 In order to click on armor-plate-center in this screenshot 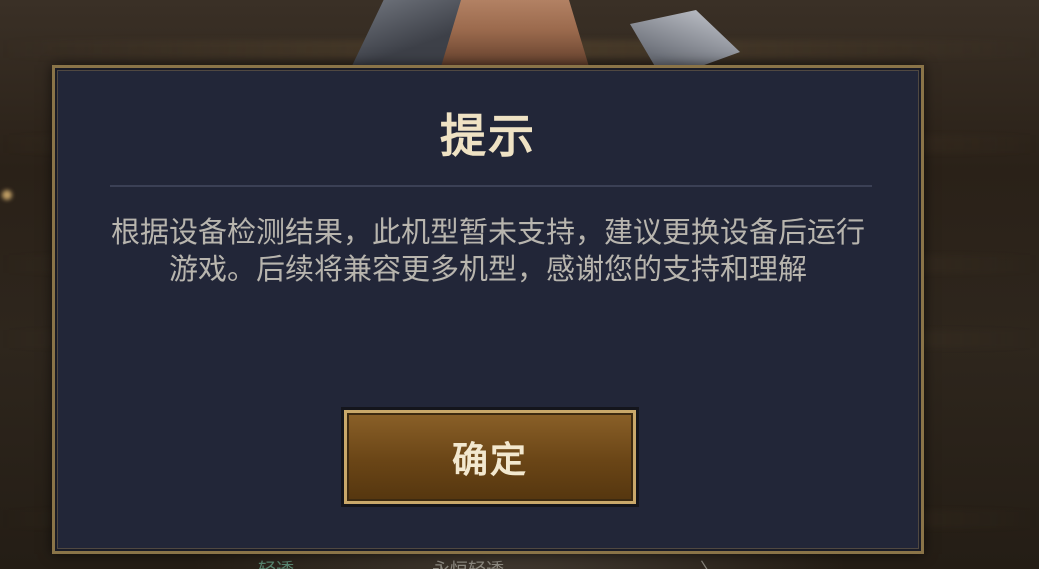, I will do `click(515, 35)`.